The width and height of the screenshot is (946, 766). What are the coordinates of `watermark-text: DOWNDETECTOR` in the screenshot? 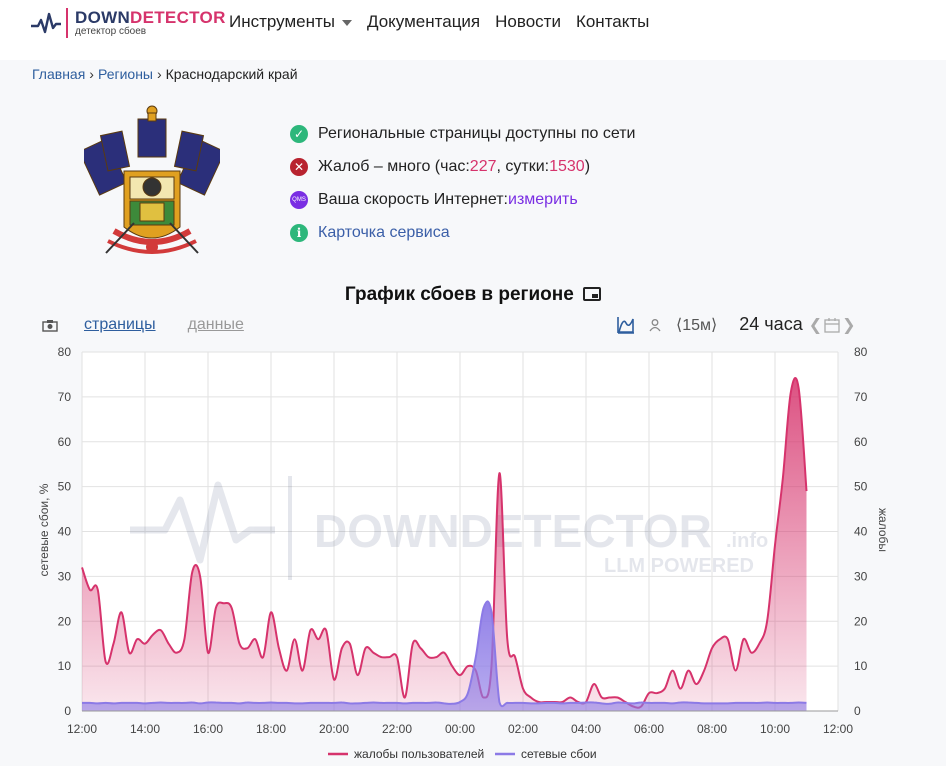 It's located at (513, 531).